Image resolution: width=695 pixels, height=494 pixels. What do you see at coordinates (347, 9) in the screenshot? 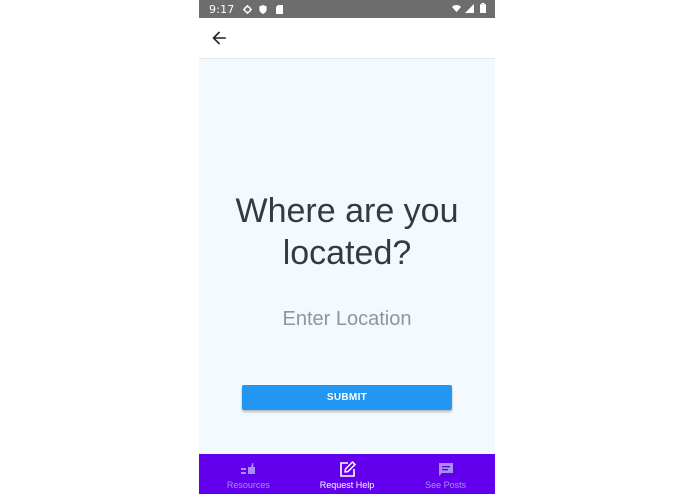
I see `status-bar: 9:17` at bounding box center [347, 9].